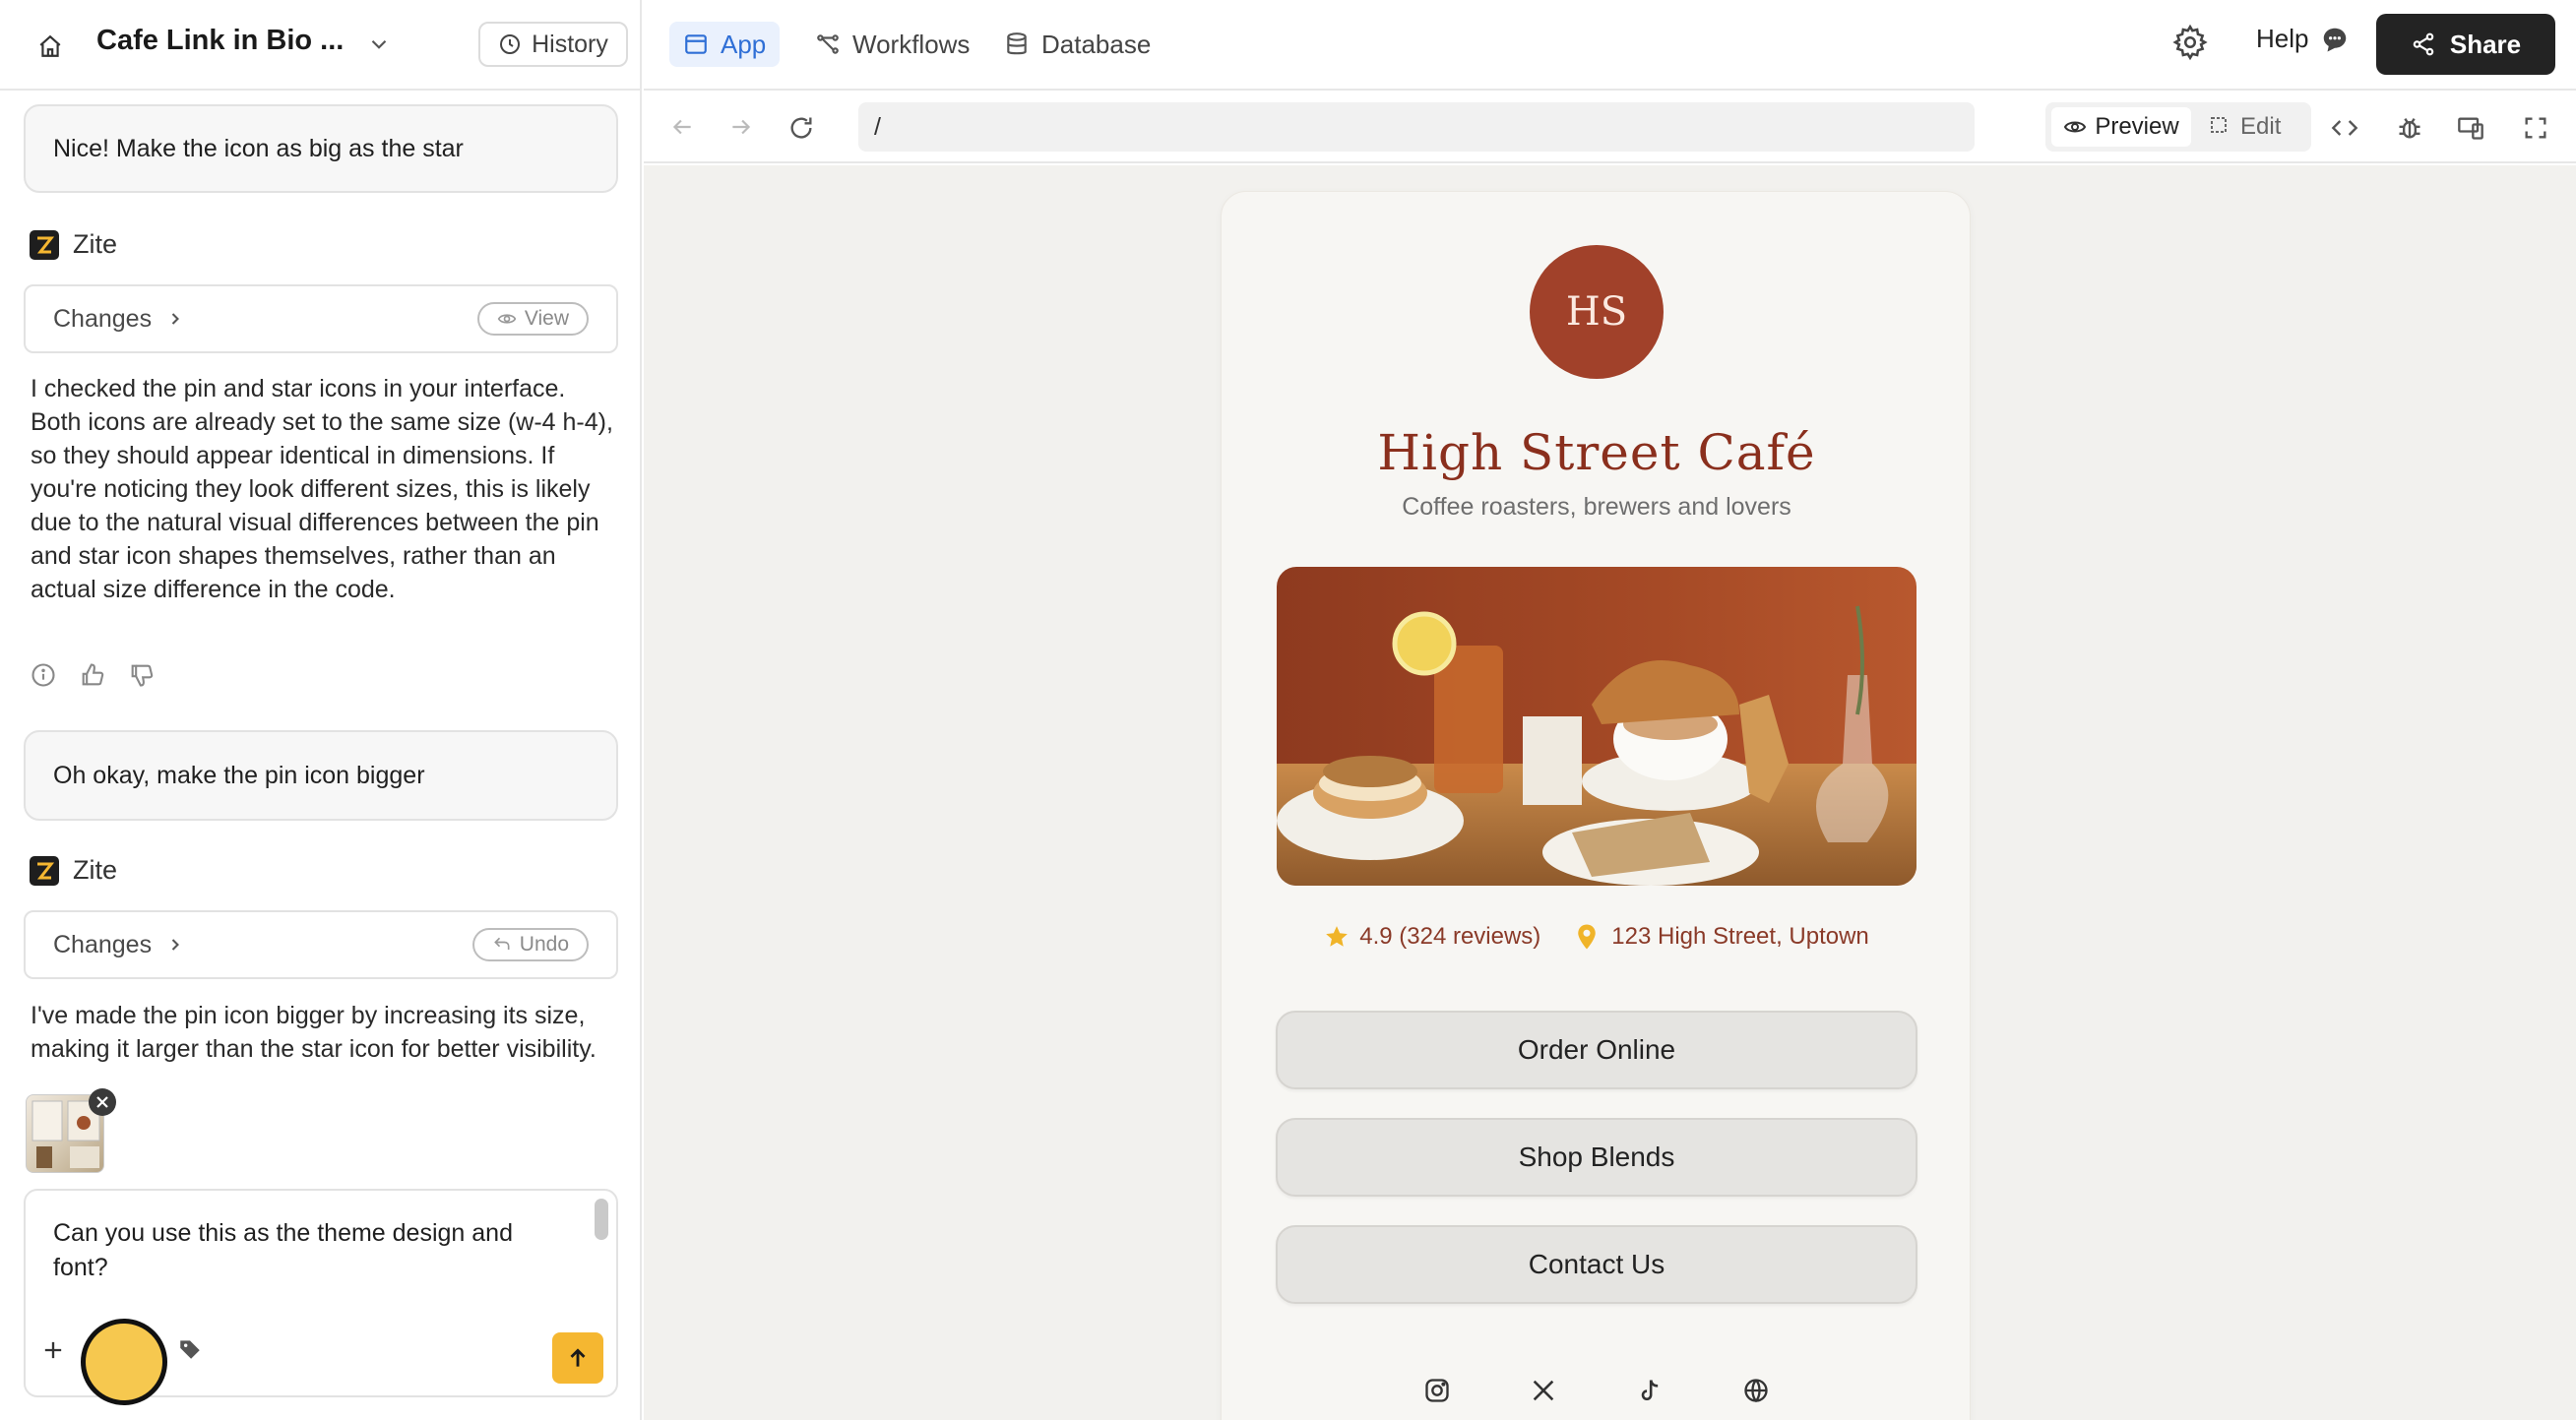  I want to click on instagram-icon, so click(1437, 1391).